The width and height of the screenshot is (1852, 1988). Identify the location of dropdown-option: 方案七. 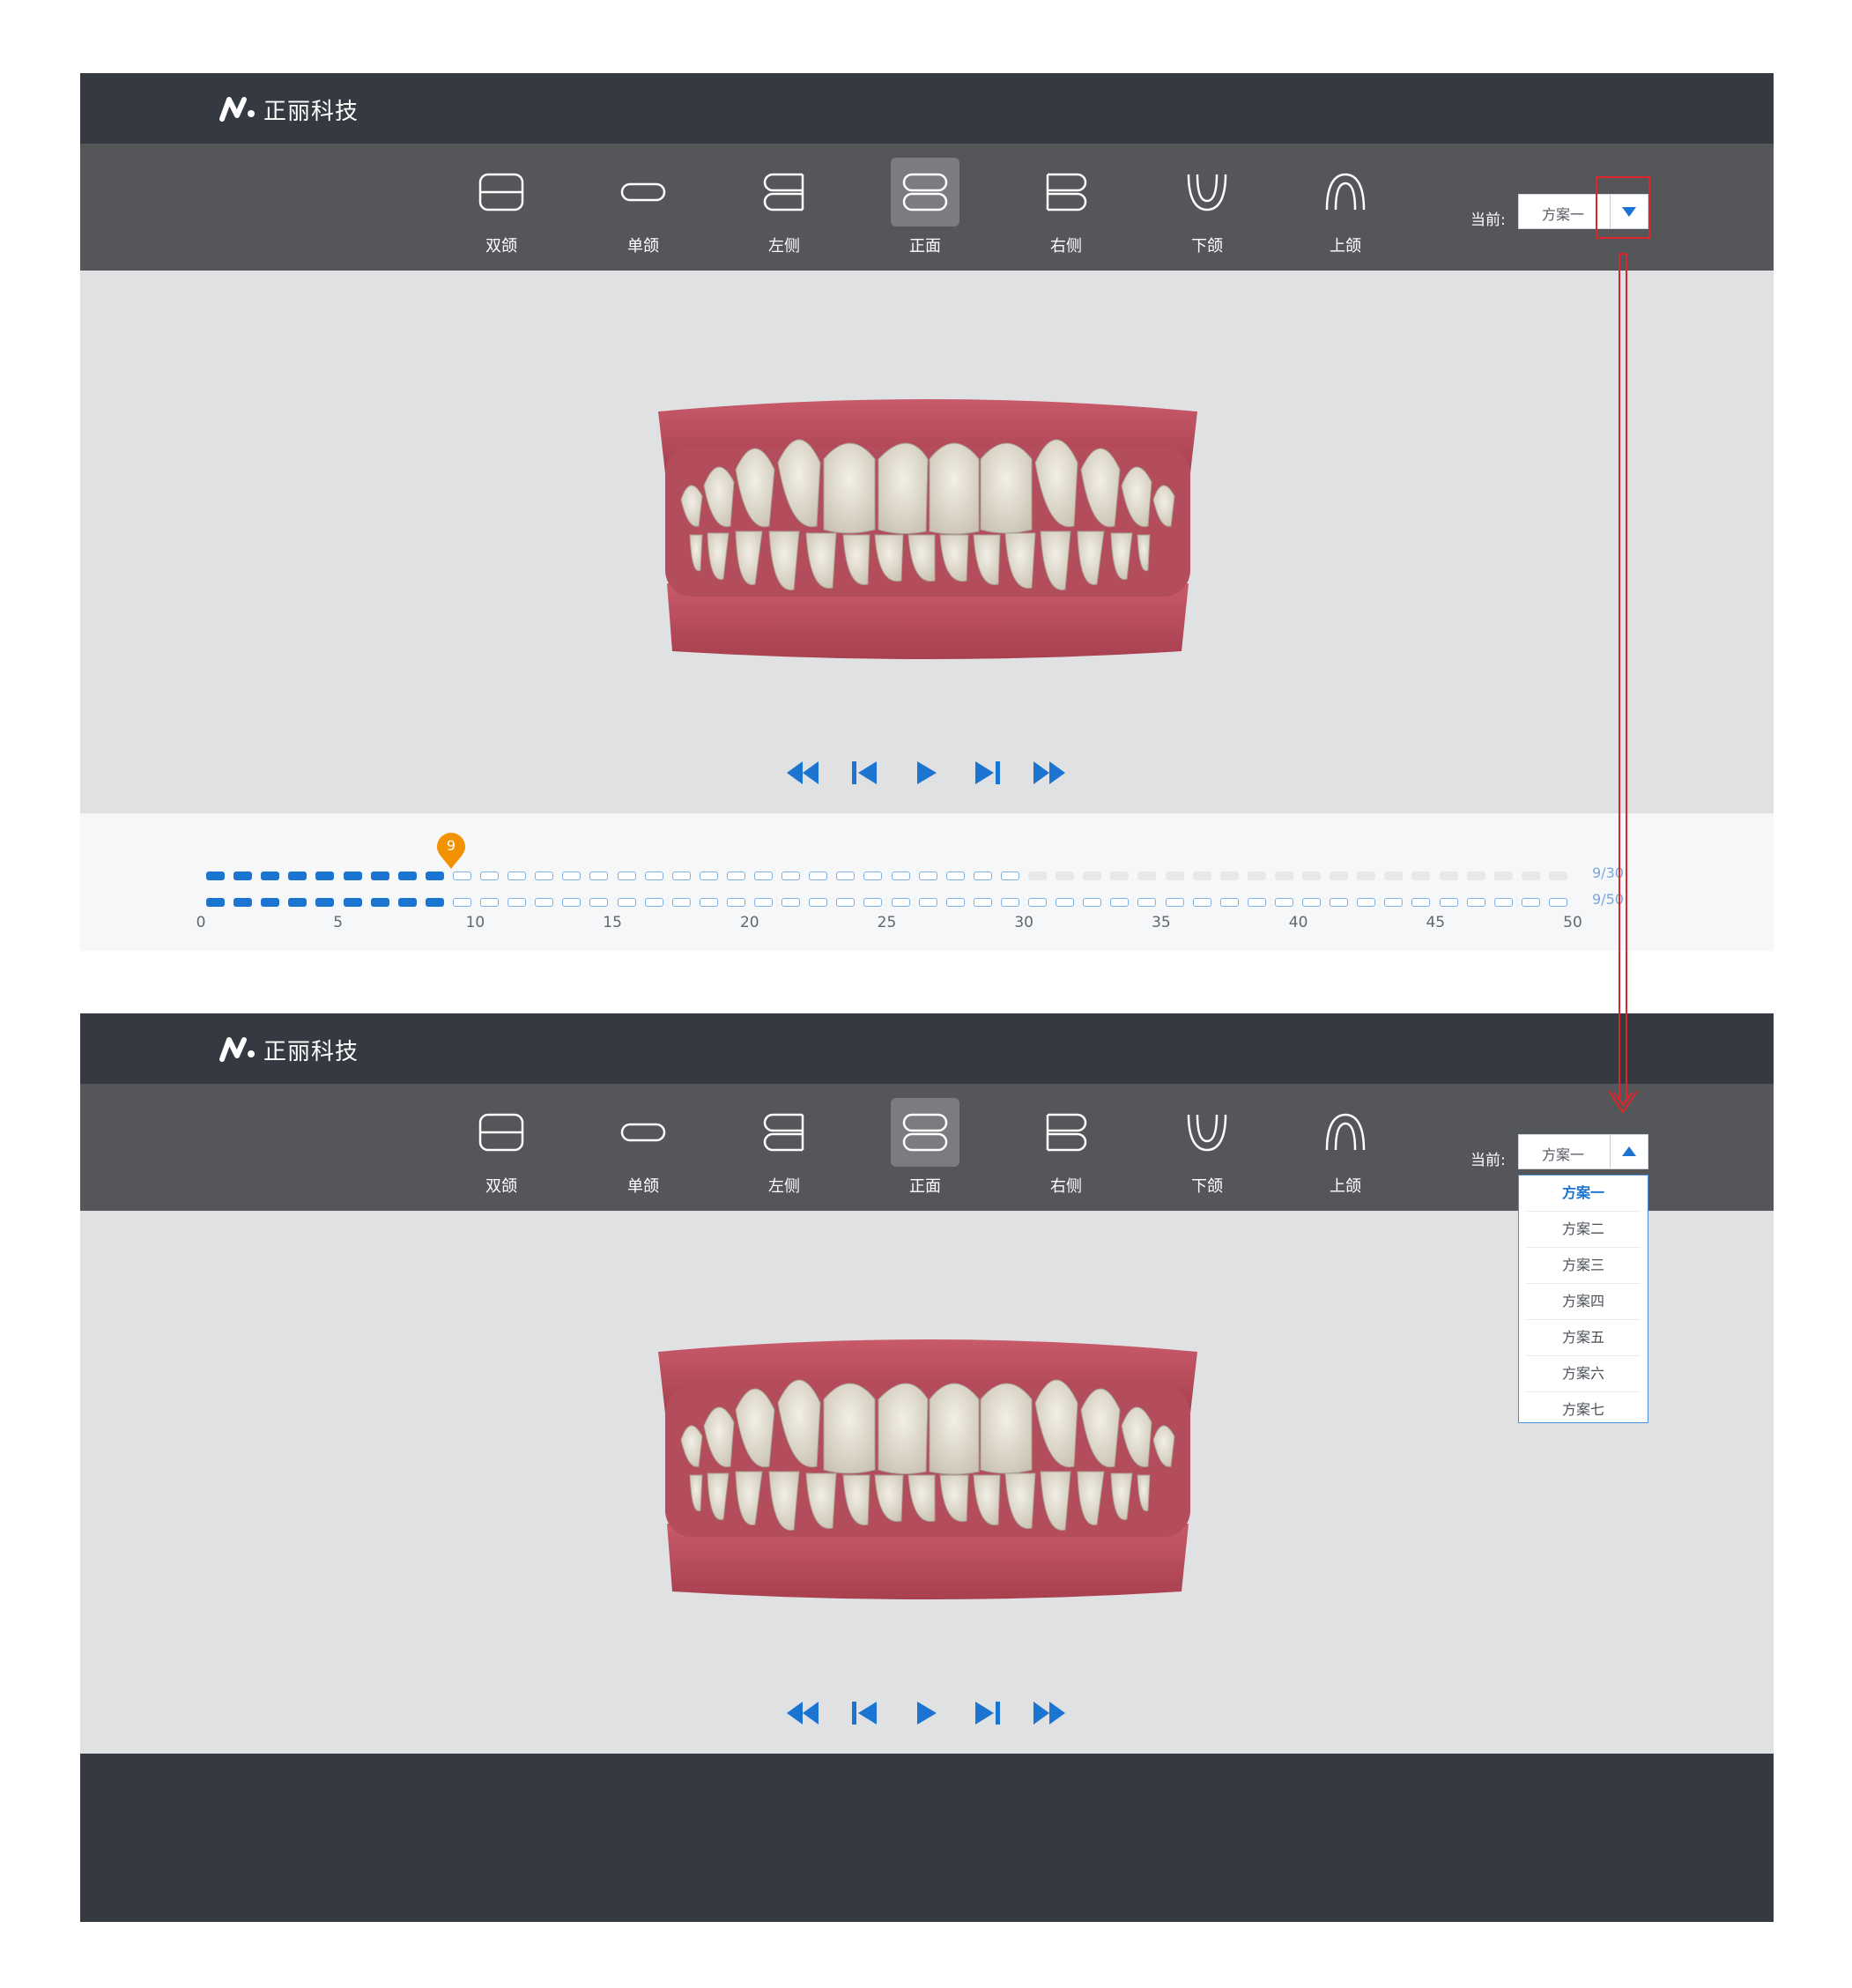
(1583, 1410).